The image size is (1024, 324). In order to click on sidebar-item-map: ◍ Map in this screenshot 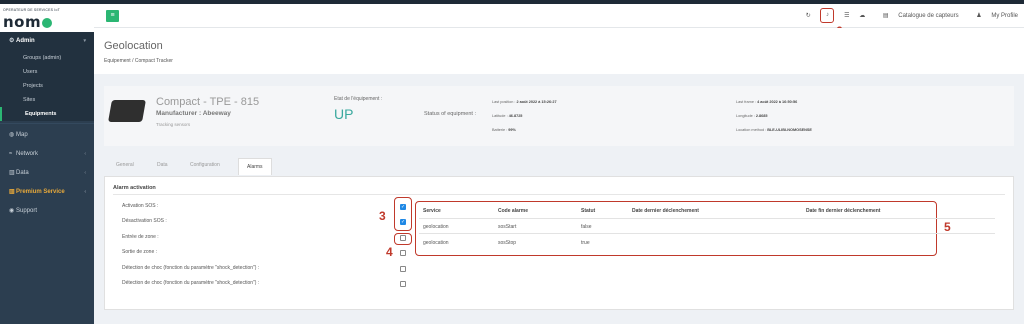, I will do `click(47, 135)`.